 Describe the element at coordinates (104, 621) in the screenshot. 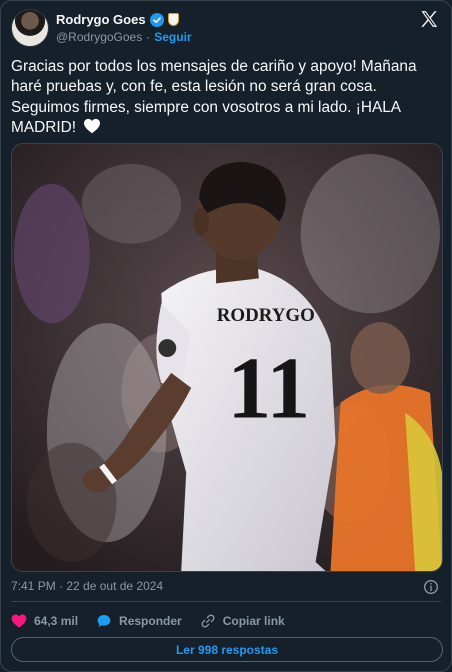

I see `reply-bubble-icon` at that location.